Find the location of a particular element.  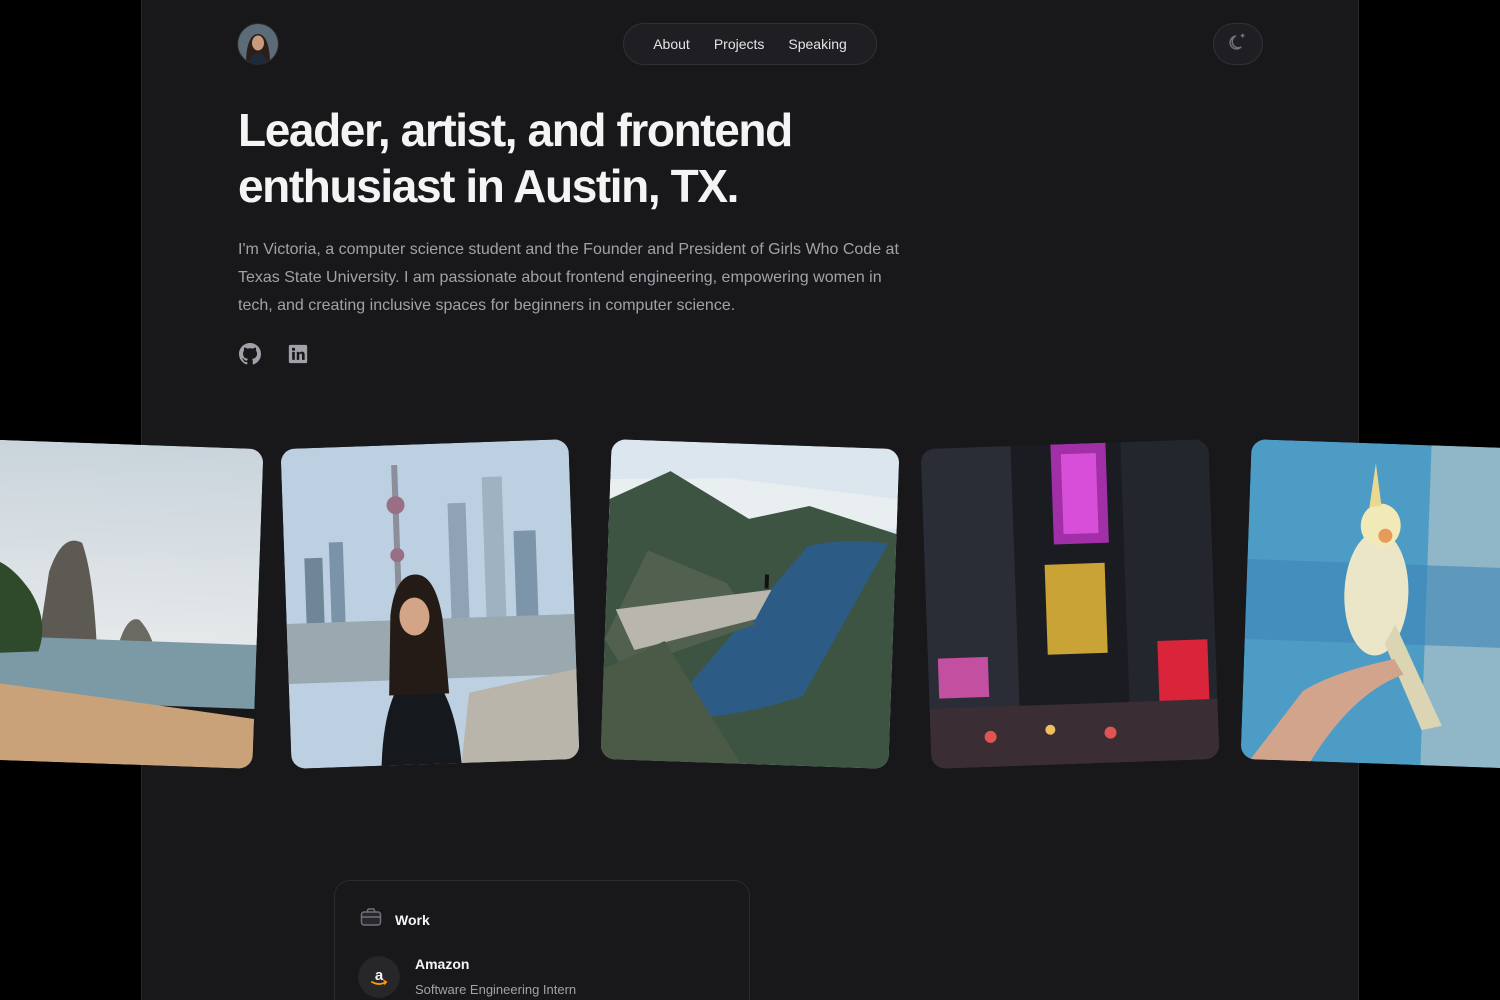

nav-about-link: About is located at coordinates (671, 44).